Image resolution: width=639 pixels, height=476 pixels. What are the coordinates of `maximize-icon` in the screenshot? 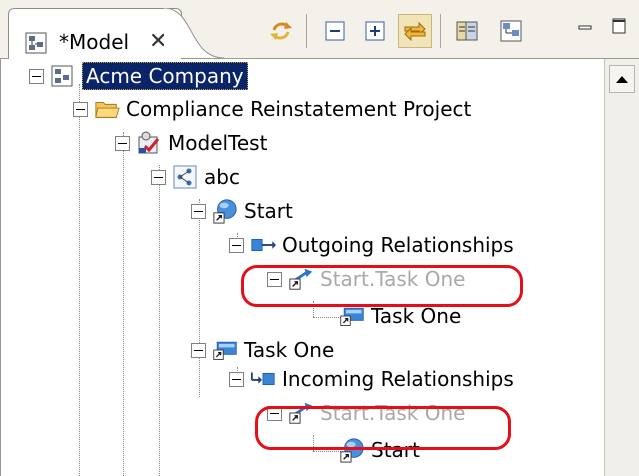 It's located at (619, 26).